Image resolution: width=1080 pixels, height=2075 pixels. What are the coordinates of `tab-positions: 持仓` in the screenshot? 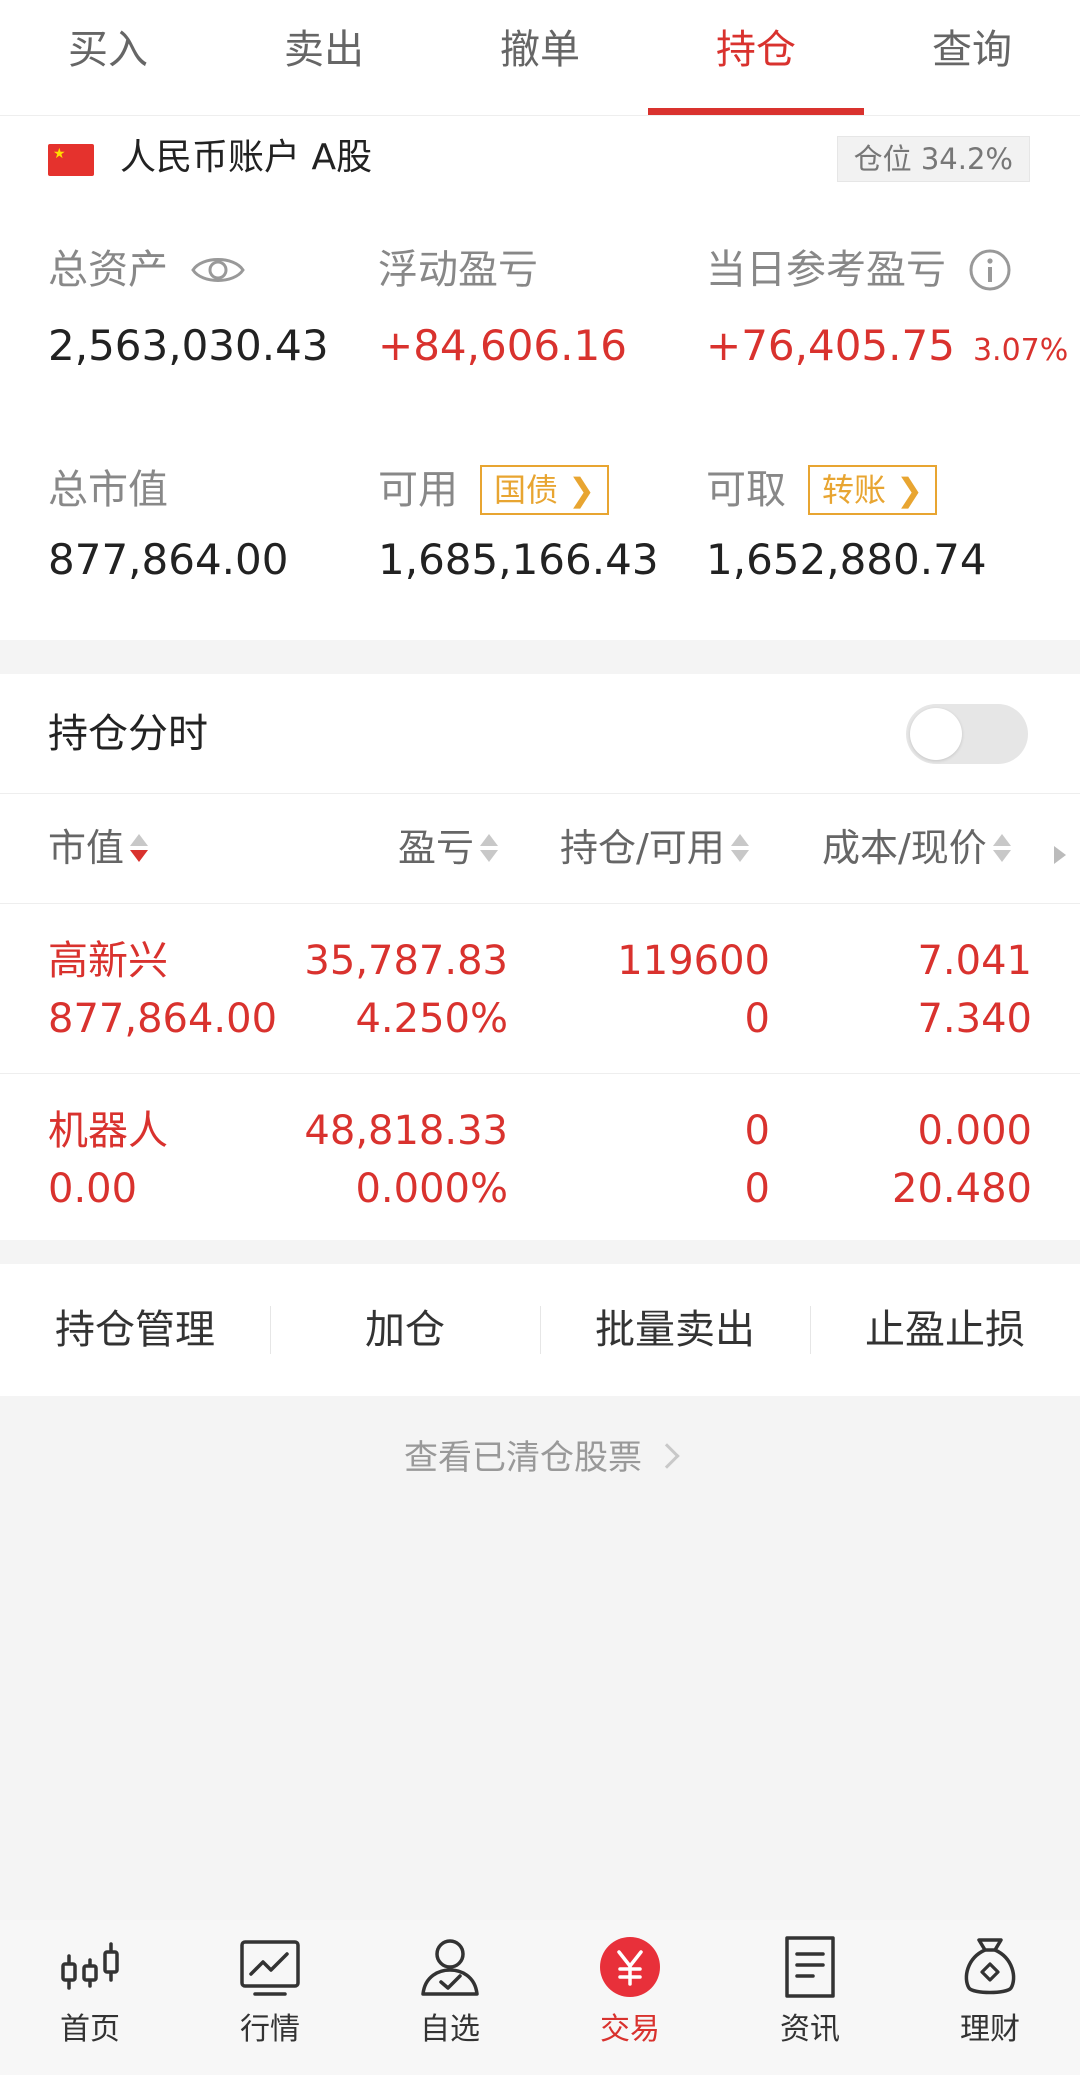 It's located at (756, 57).